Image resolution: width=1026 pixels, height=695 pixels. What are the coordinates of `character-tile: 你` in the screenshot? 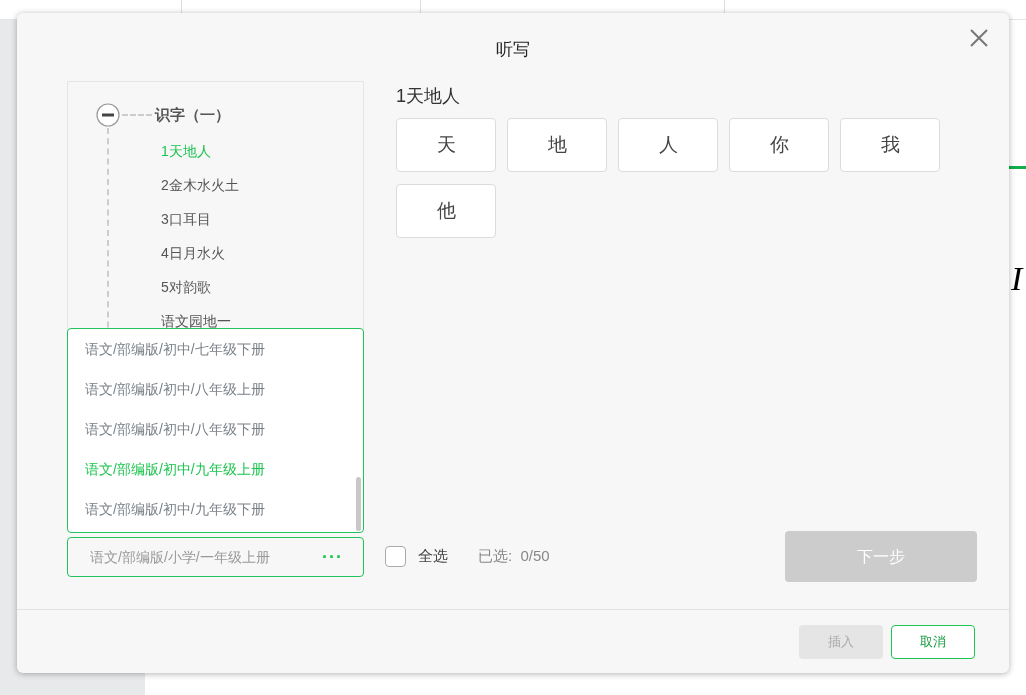 It's located at (779, 145).